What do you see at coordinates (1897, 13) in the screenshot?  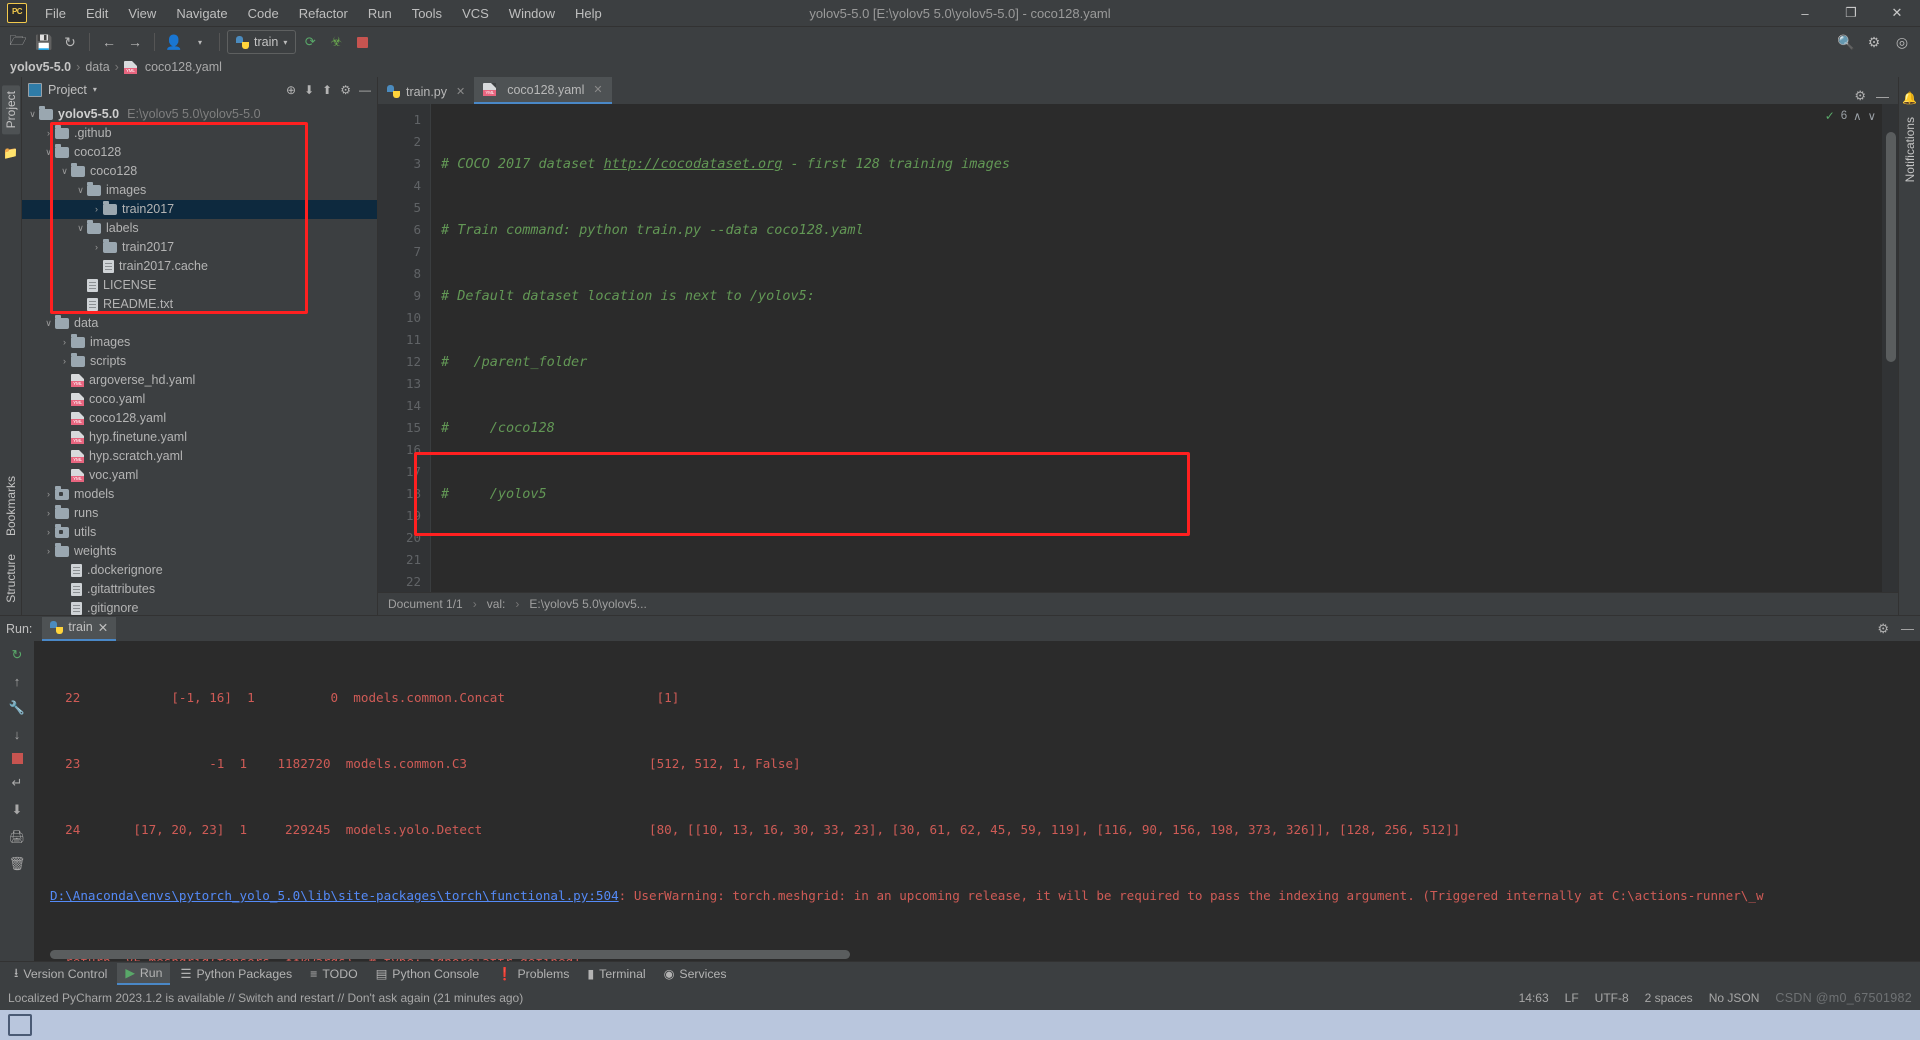 I see `close-button: ✕` at bounding box center [1897, 13].